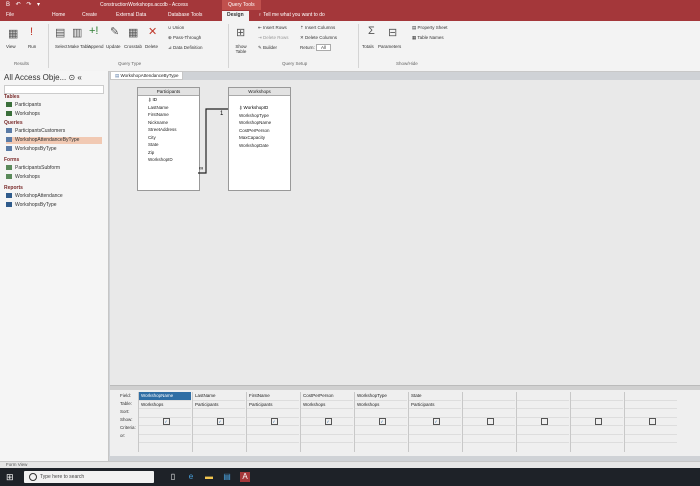  What do you see at coordinates (168, 100) in the screenshot?
I see `field-list-item-key: ⚷ ID` at bounding box center [168, 100].